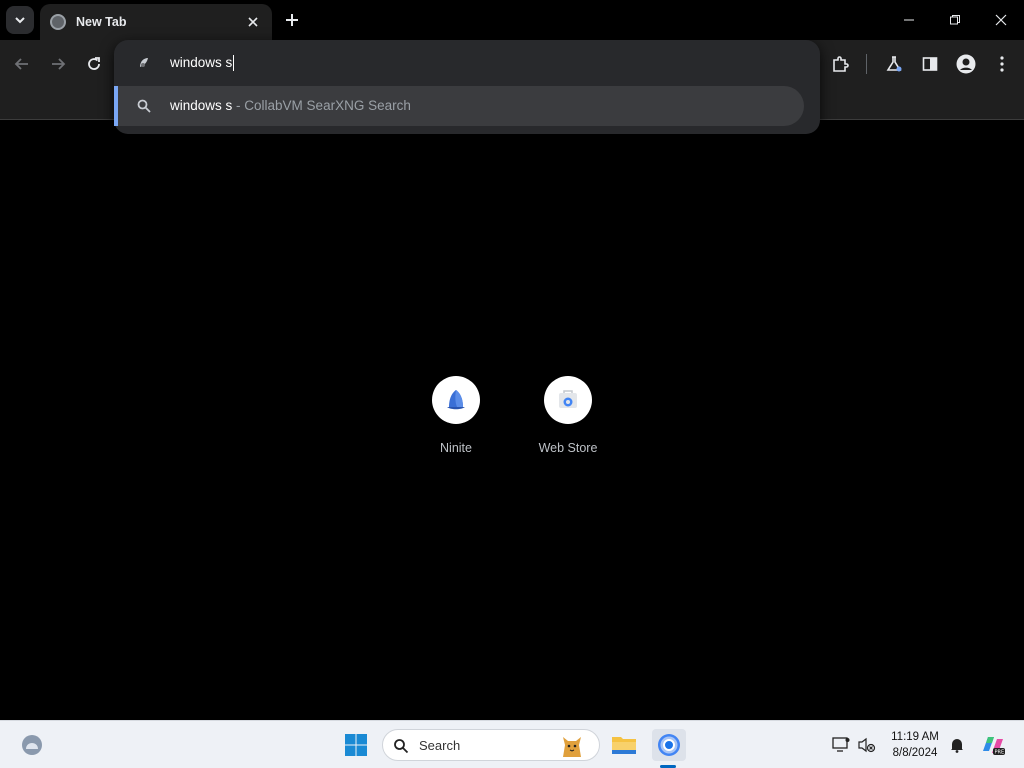 This screenshot has width=1024, height=768. I want to click on shortcut-web-store: Web Store, so click(568, 421).